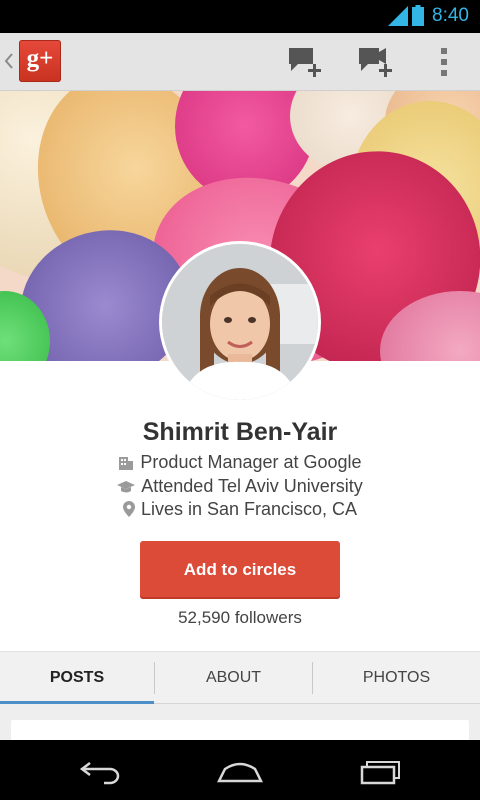 The width and height of the screenshot is (480, 800). I want to click on add-to-circles-button: Add to circles, so click(240, 570).